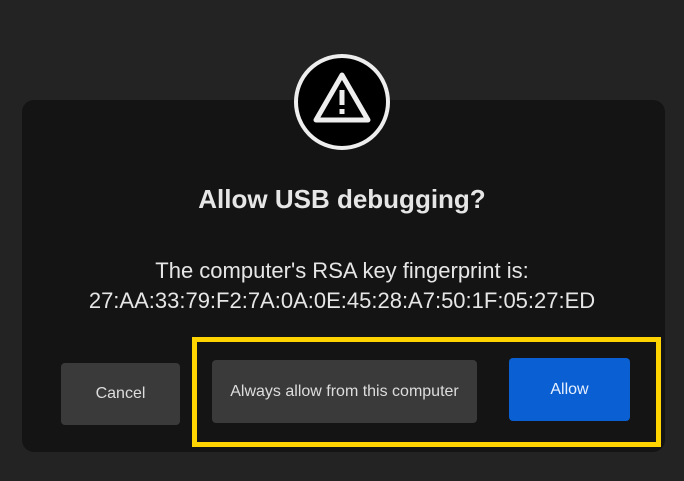 This screenshot has height=481, width=684. What do you see at coordinates (120, 394) in the screenshot?
I see `cancel-button: Cancel` at bounding box center [120, 394].